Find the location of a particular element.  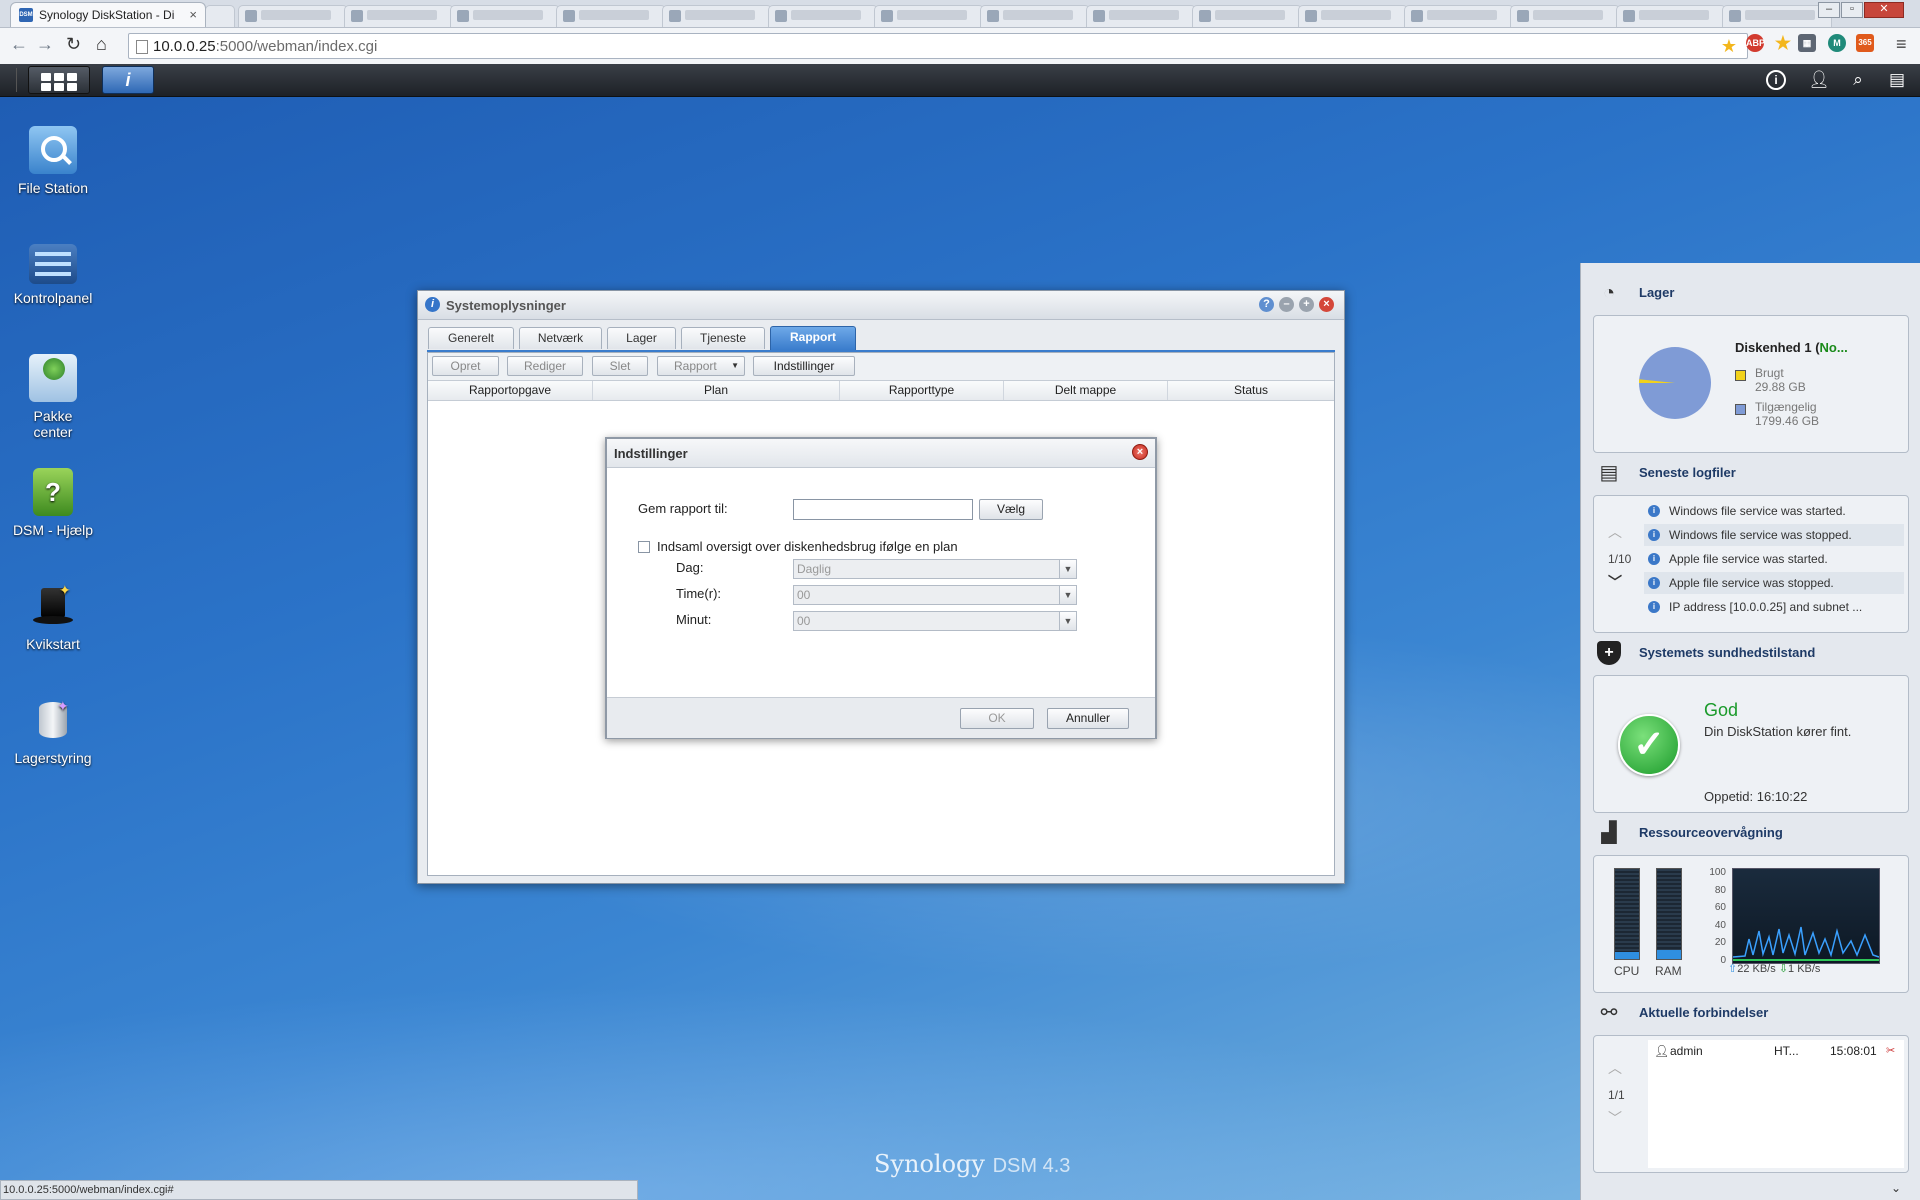

close-icon: × is located at coordinates (1326, 304).